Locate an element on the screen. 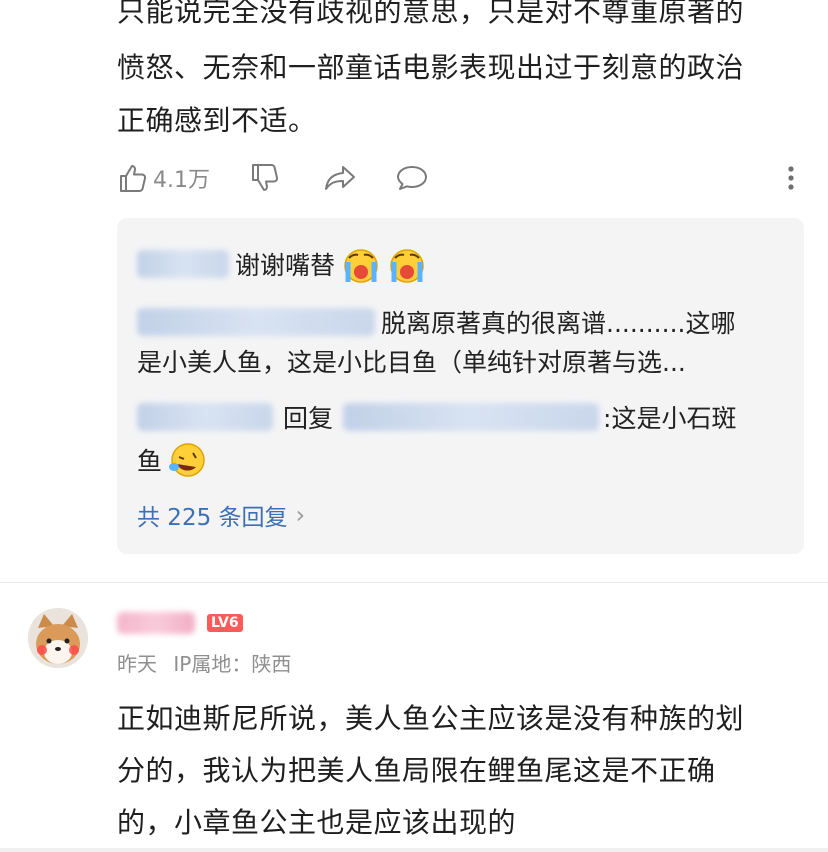 Image resolution: width=828 pixels, height=852 pixels. reply-text: :这是小石斑 is located at coordinates (670, 418).